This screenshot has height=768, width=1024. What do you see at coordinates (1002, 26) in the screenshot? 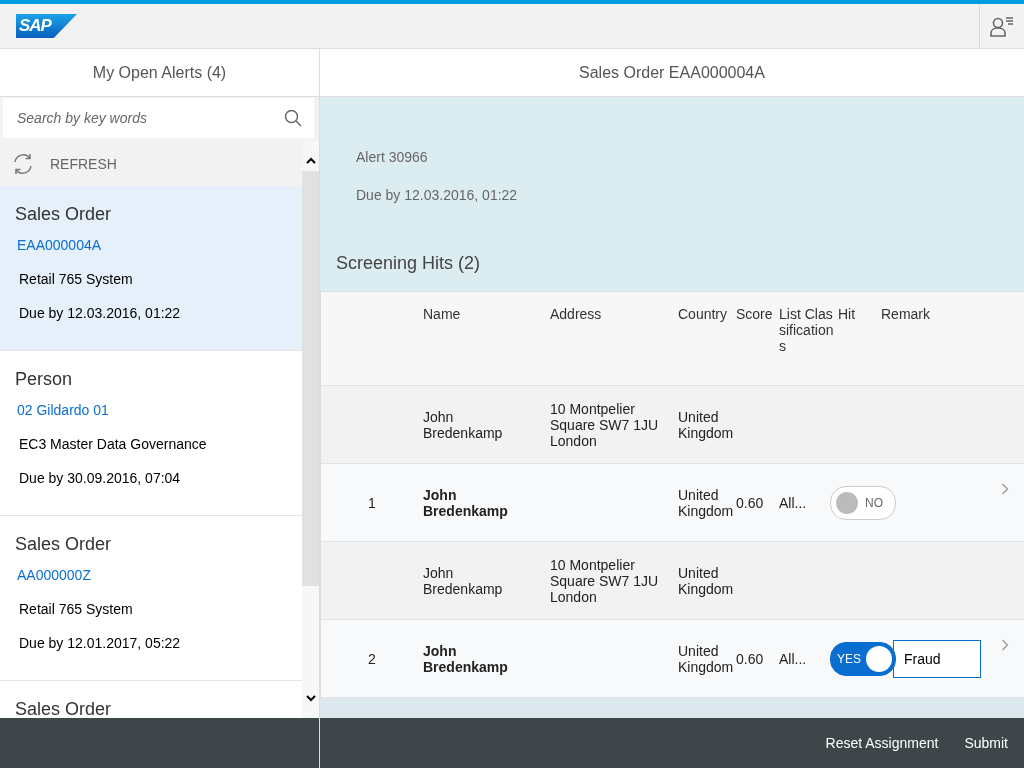
I see `user-icon` at bounding box center [1002, 26].